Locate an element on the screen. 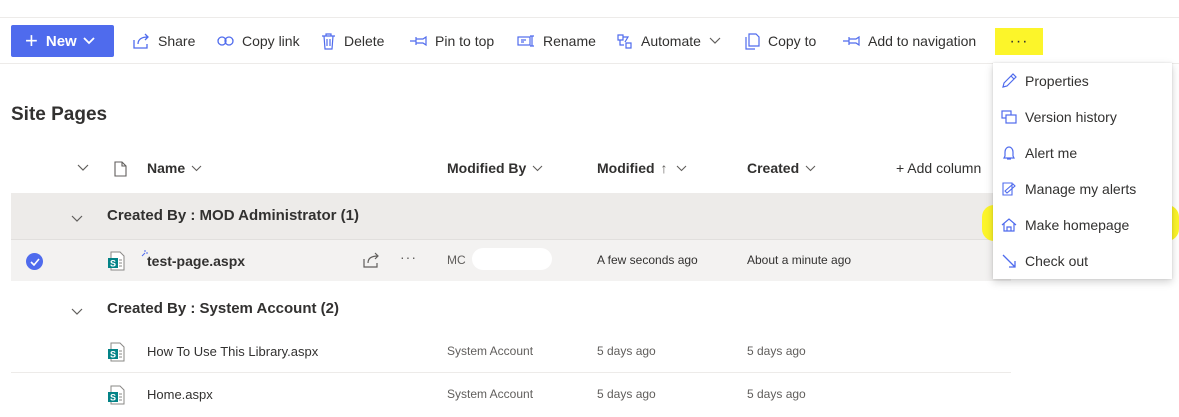 The image size is (1179, 417). add-column-button: + Add column is located at coordinates (938, 168).